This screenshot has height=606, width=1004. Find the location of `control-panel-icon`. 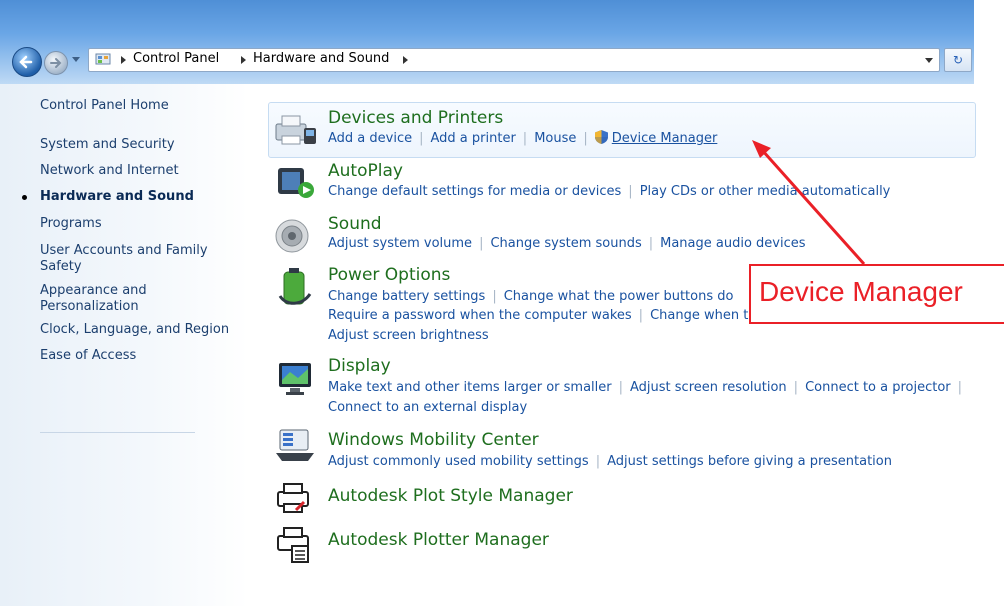

control-panel-icon is located at coordinates (103, 59).